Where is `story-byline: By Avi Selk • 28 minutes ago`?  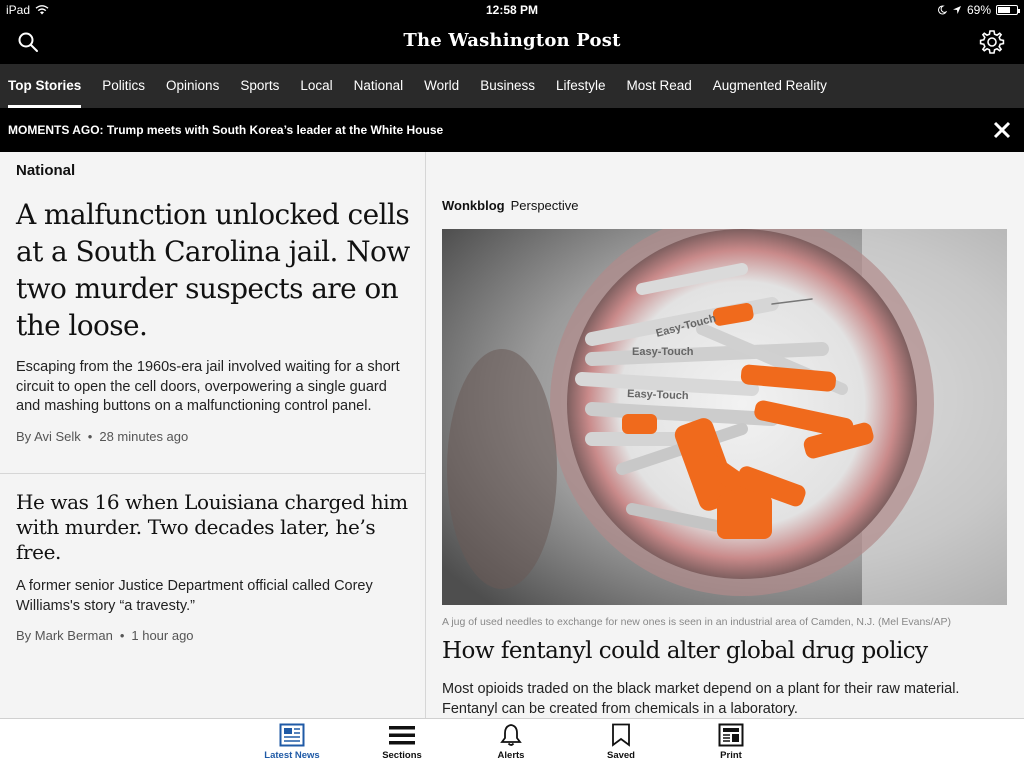 story-byline: By Avi Selk • 28 minutes ago is located at coordinates (215, 436).